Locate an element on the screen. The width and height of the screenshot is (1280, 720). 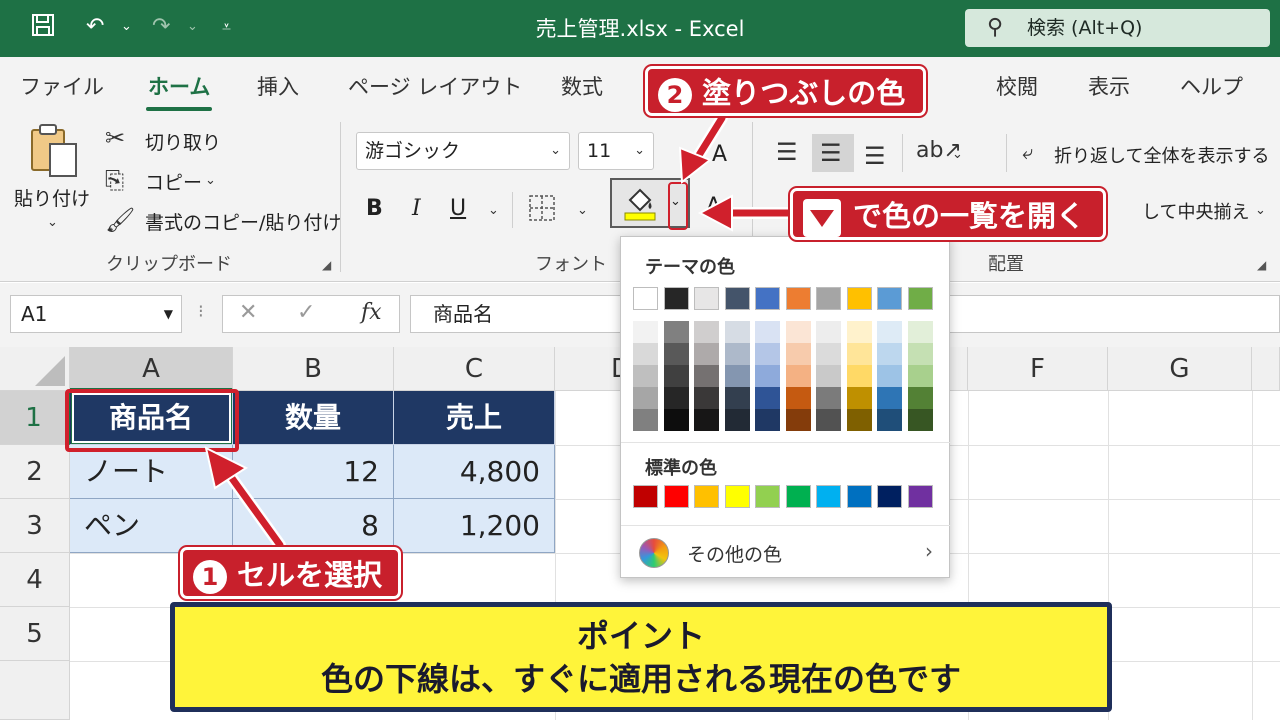
cancel-icon: ✕ is located at coordinates (248, 312).